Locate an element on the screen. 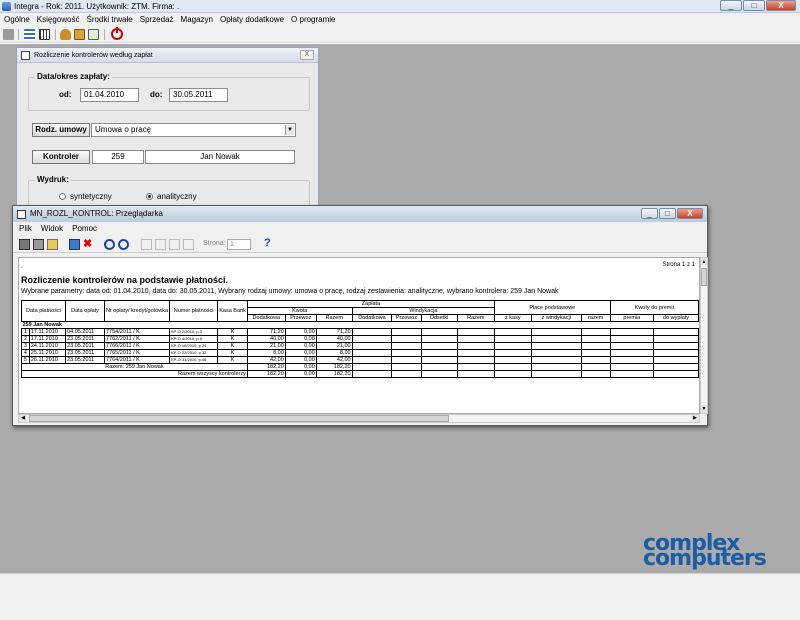 The image size is (800, 620). col-windykacja: Windykacja is located at coordinates (423, 311).